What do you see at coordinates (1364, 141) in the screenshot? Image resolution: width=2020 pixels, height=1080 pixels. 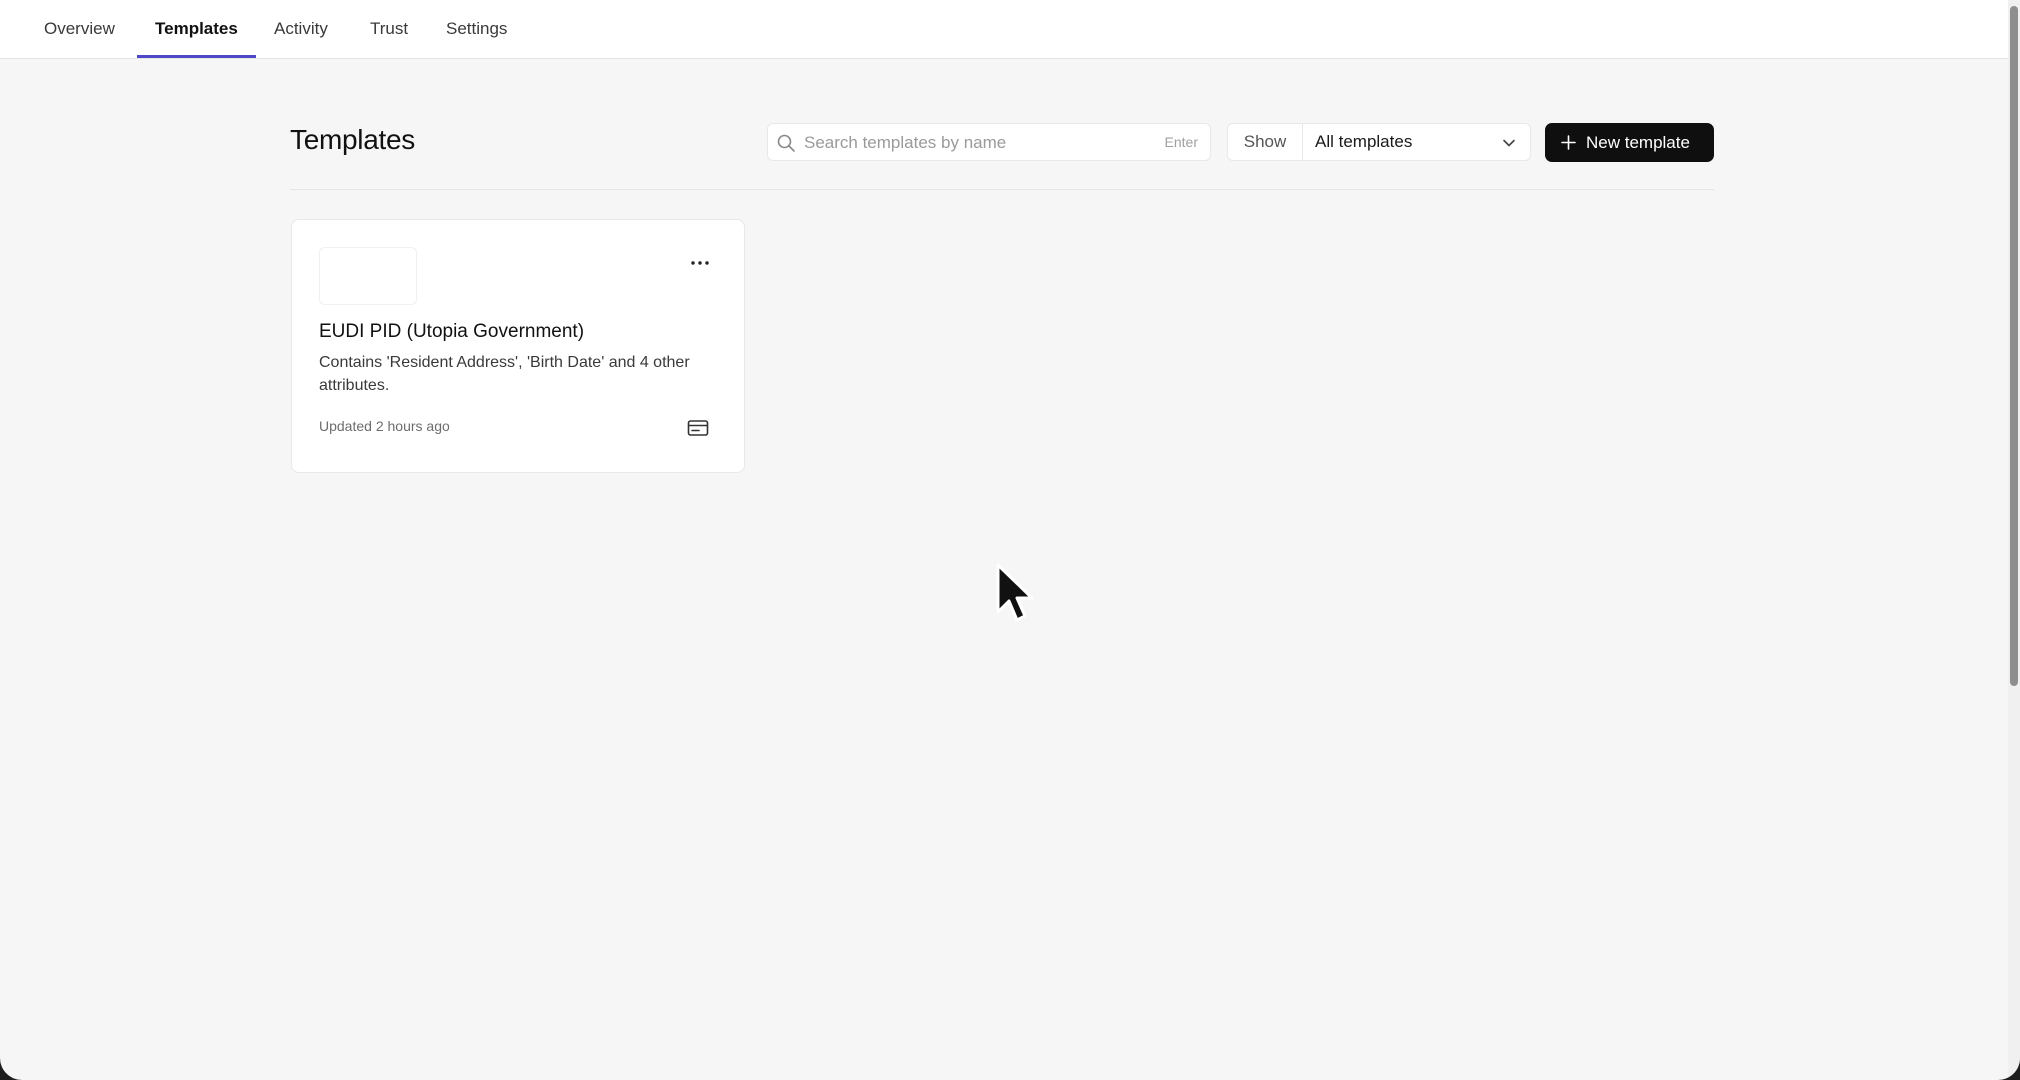 I see `filter-selected-value: All templates` at bounding box center [1364, 141].